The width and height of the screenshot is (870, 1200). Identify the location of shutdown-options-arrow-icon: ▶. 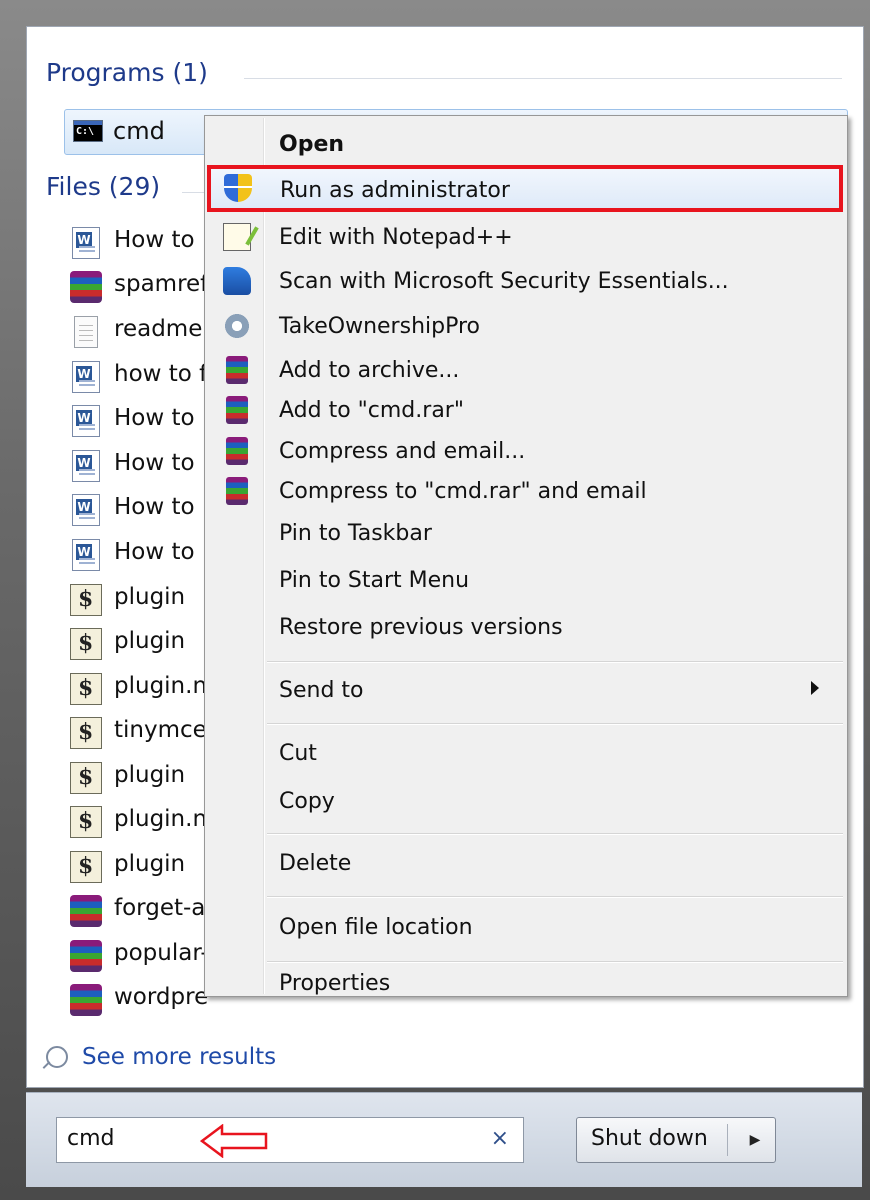
(755, 1140).